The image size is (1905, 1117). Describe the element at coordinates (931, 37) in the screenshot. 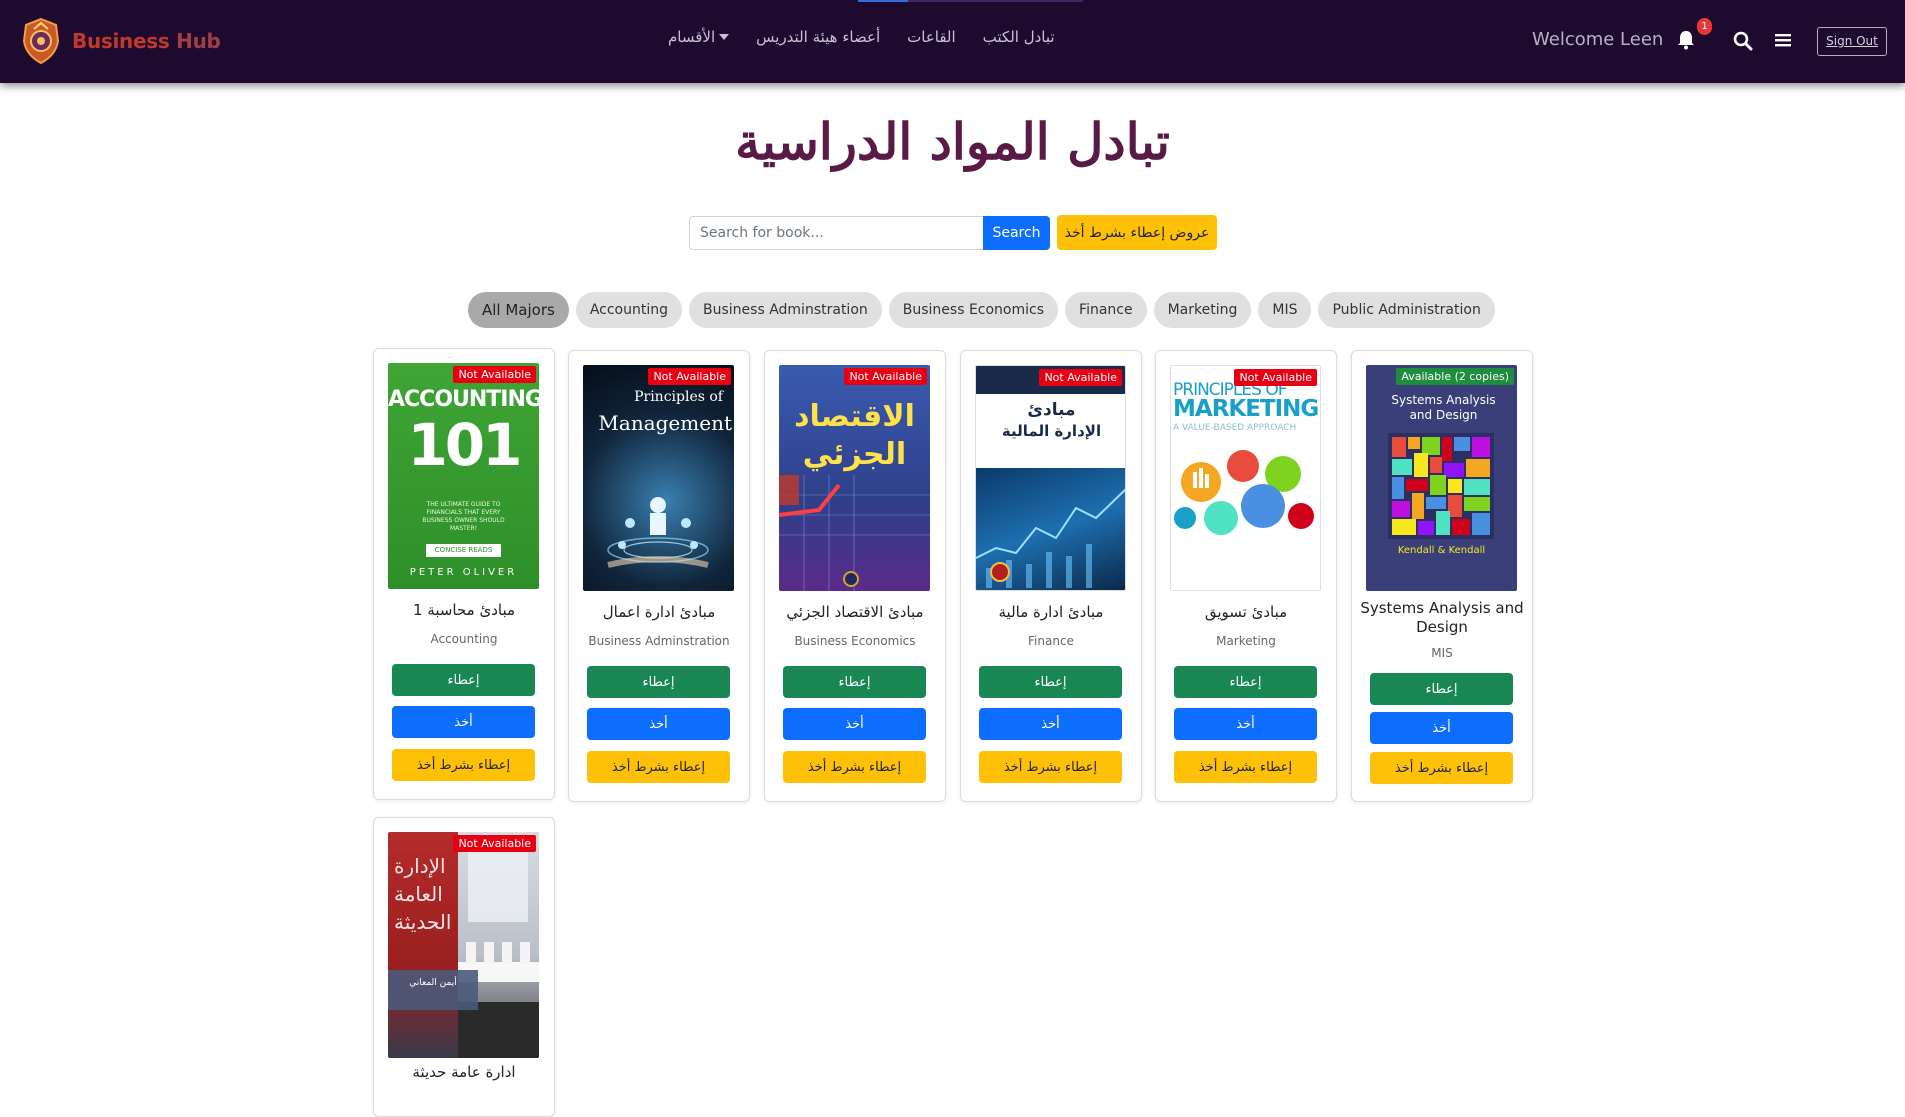

I see `nav-link-halls: القاعات` at that location.